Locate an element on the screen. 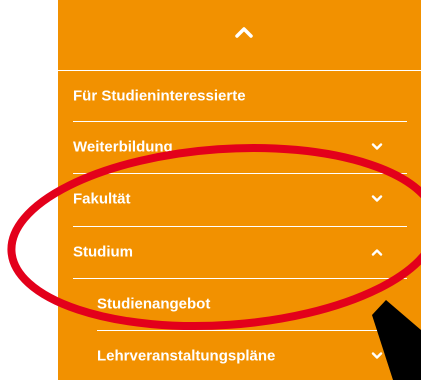 The height and width of the screenshot is (381, 421). menu-item-fuer-studieninteressierte: Für Studieninteressierte is located at coordinates (239, 96).